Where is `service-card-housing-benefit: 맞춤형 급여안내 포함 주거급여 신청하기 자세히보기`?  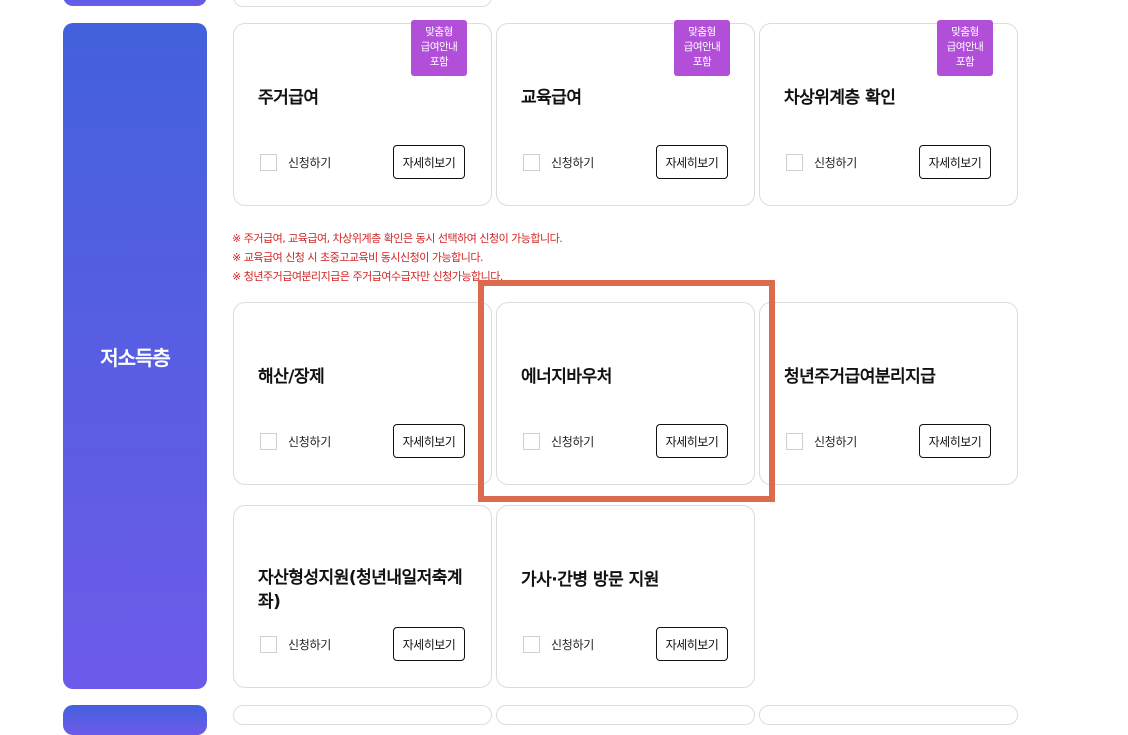
service-card-housing-benefit: 맞춤형 급여안내 포함 주거급여 신청하기 자세히보기 is located at coordinates (362, 113).